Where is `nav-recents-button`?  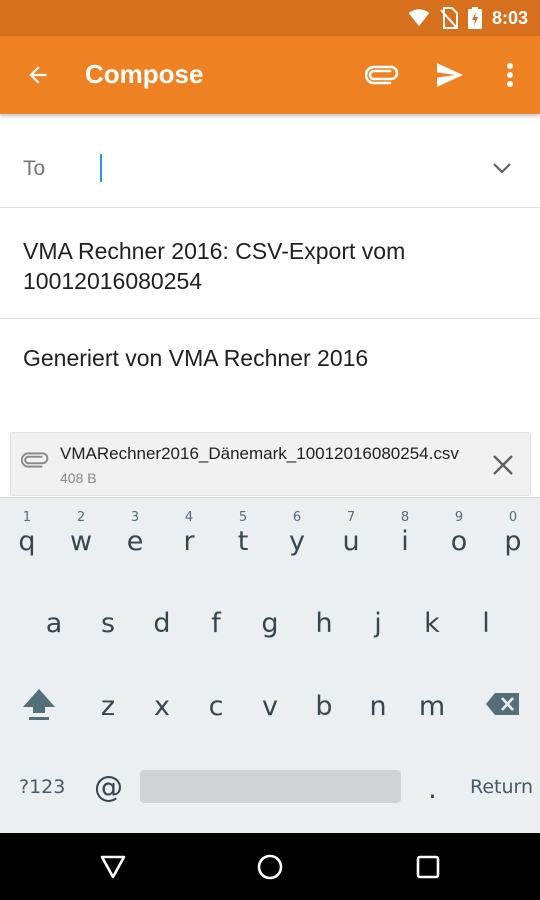
nav-recents-button is located at coordinates (428, 867).